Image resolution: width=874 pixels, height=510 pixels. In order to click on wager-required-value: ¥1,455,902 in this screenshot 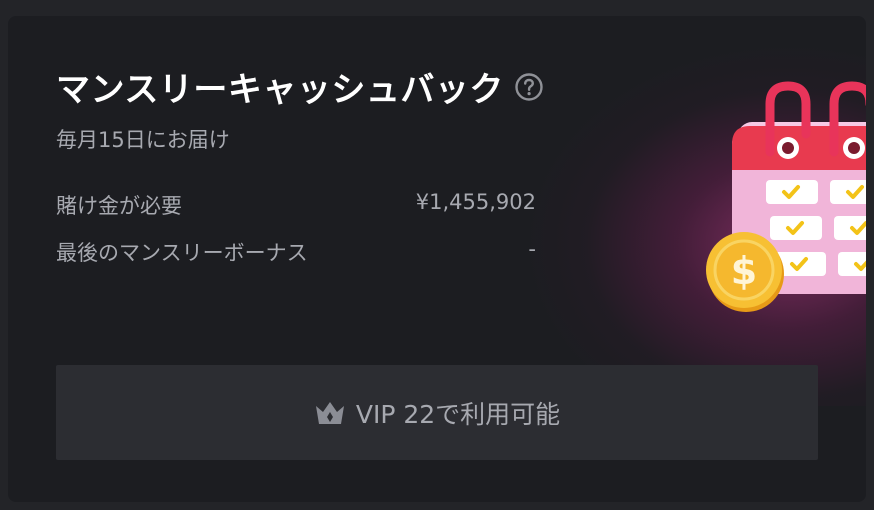, I will do `click(475, 202)`.